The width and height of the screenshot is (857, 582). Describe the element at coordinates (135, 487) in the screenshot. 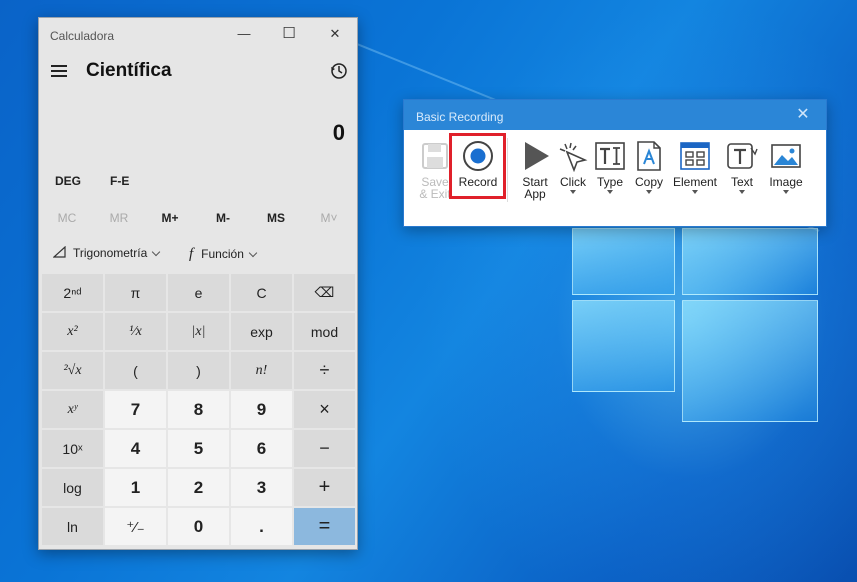

I see `digit-1-key: 1` at that location.